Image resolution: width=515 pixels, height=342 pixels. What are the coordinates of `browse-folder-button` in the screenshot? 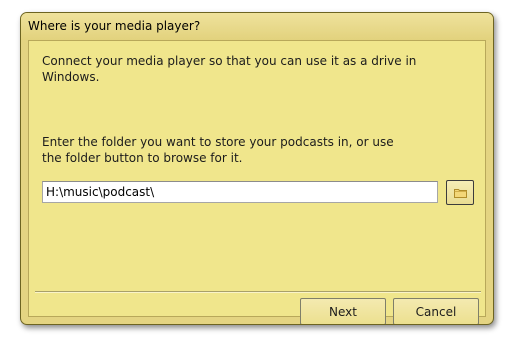 It's located at (460, 192).